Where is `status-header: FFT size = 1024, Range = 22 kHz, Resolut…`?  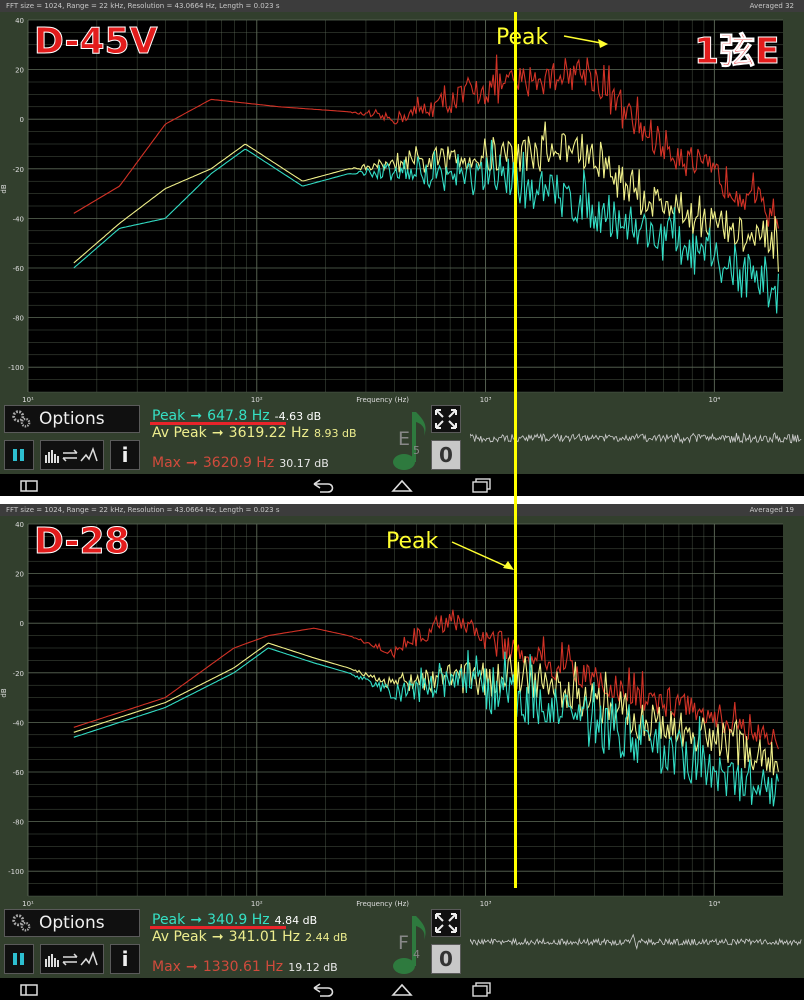
status-header: FFT size = 1024, Range = 22 kHz, Resolut… is located at coordinates (402, 6).